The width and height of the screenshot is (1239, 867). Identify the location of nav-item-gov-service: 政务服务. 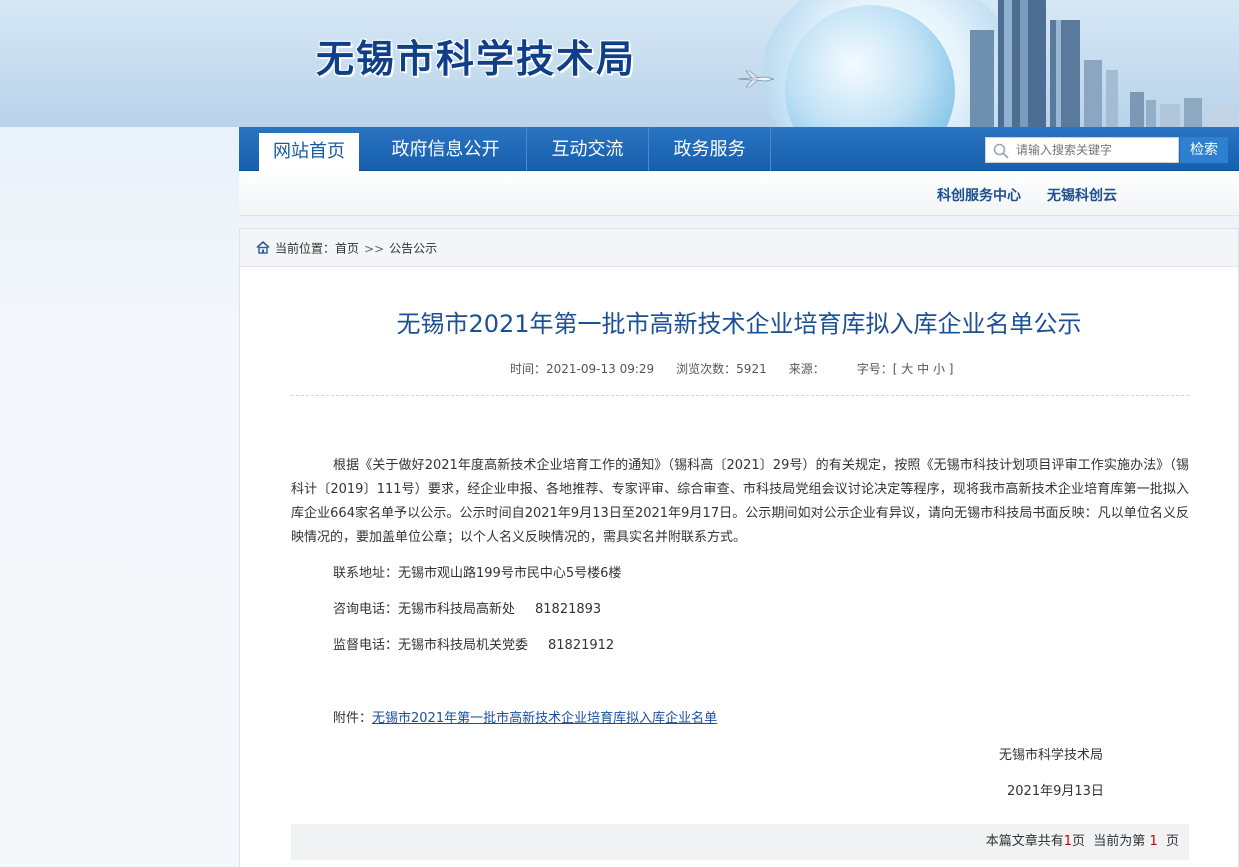
(710, 149).